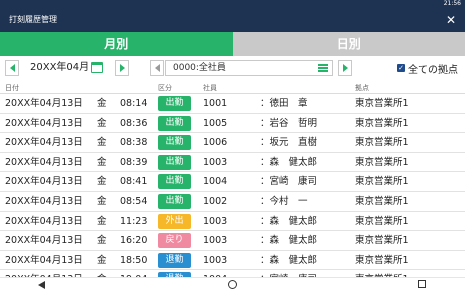 The image size is (465, 291). What do you see at coordinates (232, 4) in the screenshot?
I see `status-bar: 21:56` at bounding box center [232, 4].